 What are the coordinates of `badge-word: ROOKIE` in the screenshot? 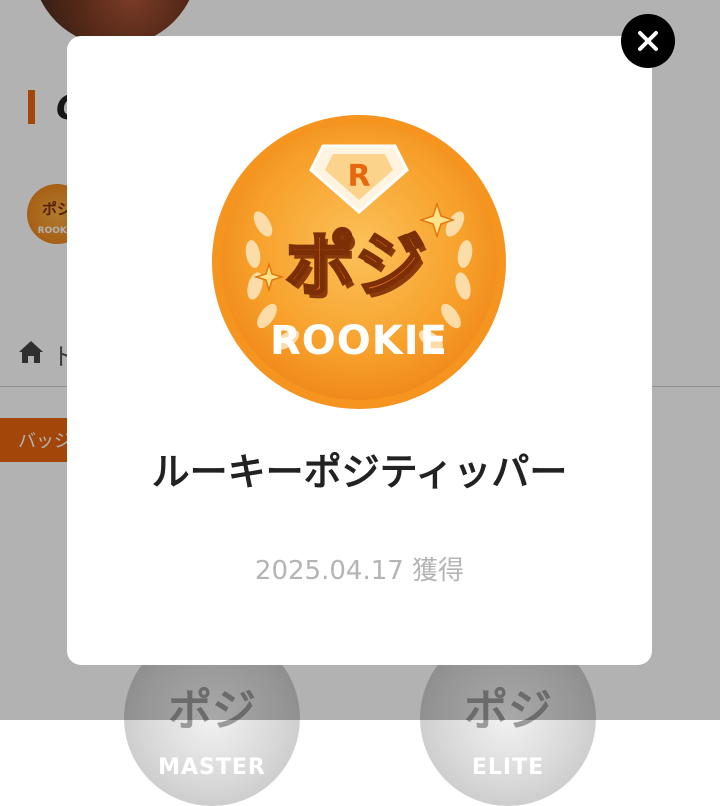 It's located at (359, 341).